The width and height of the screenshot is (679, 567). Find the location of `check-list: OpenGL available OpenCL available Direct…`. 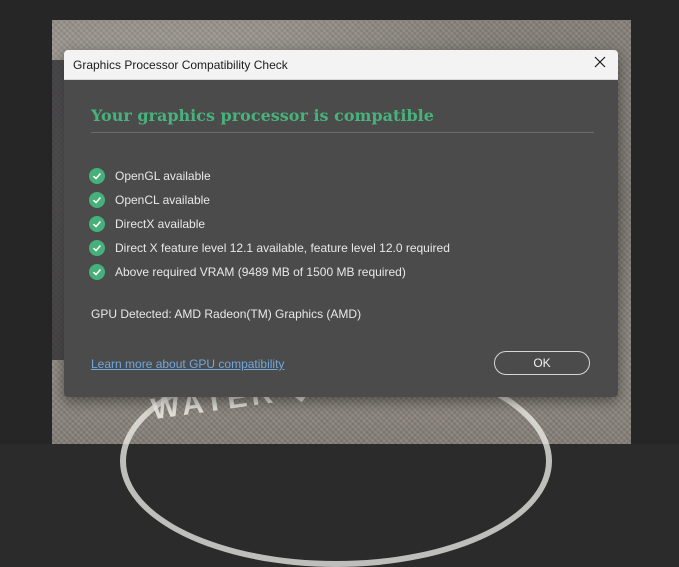

check-list: OpenGL available OpenCL available Direct… is located at coordinates (269, 224).